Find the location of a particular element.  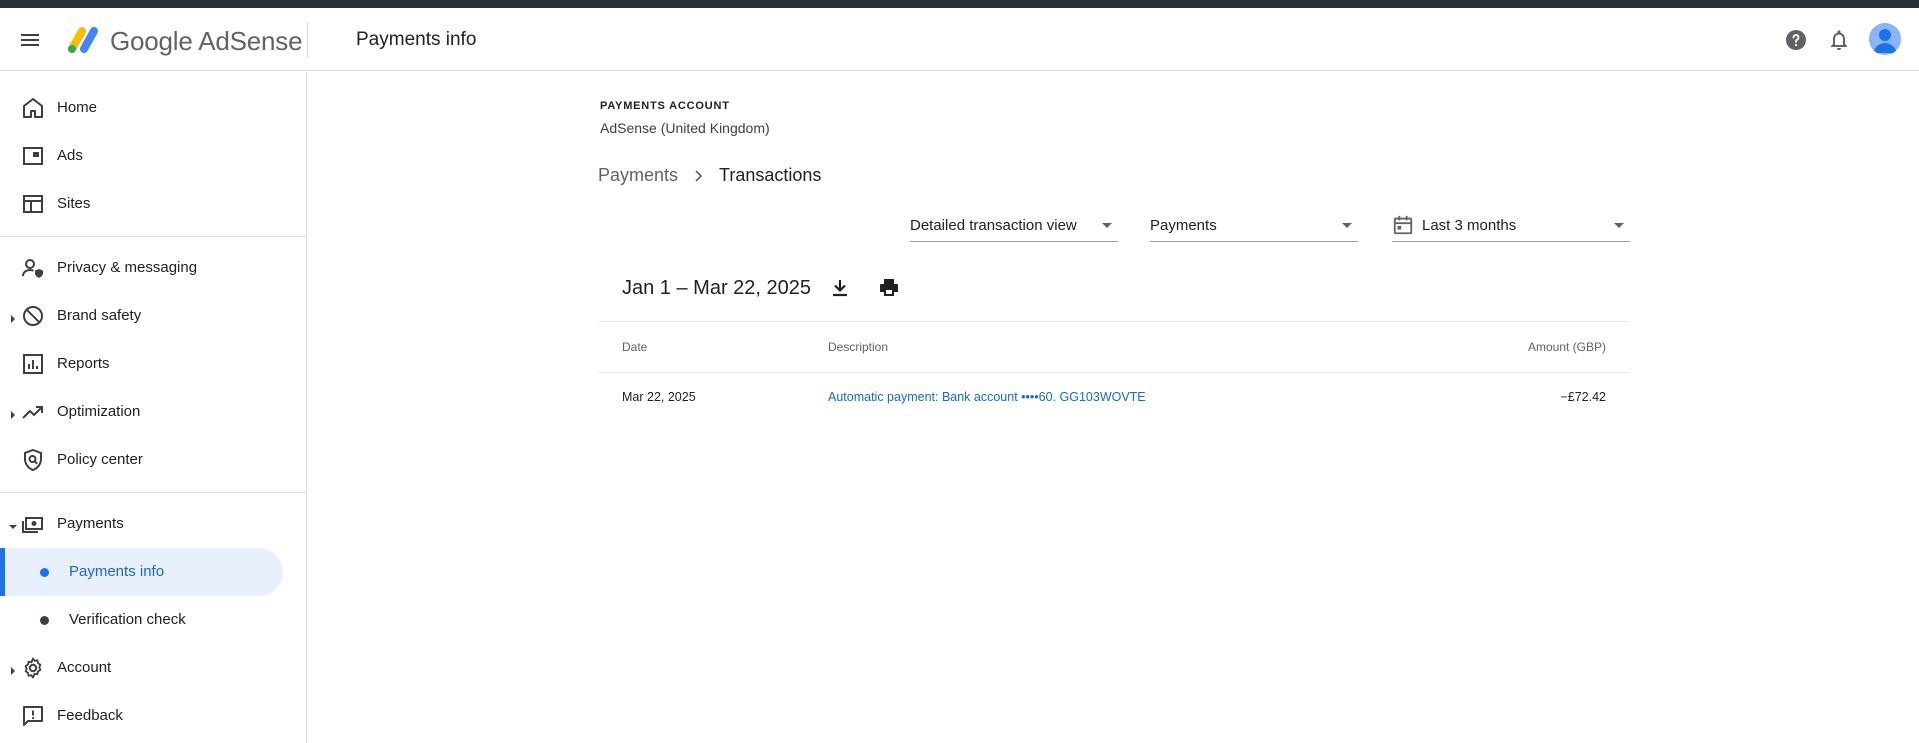

menu-icon is located at coordinates (30, 40).